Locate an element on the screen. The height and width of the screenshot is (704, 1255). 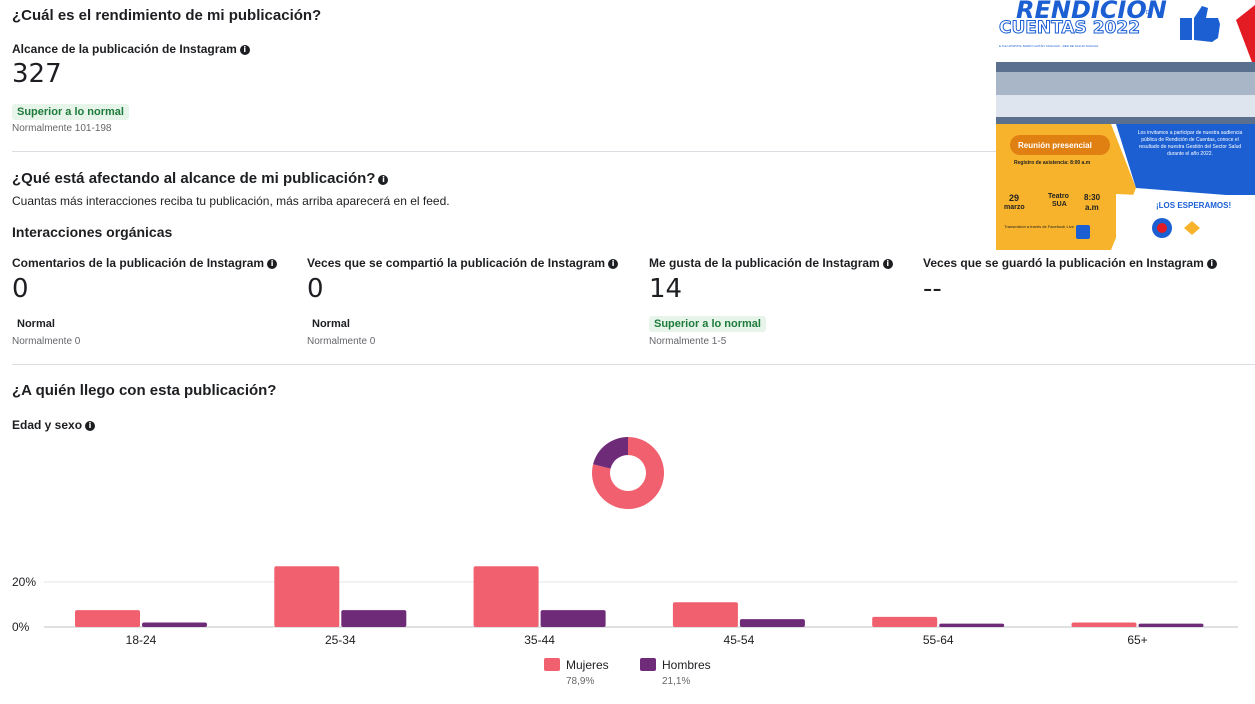
x-tick-label: 45-54 is located at coordinates (739, 640).